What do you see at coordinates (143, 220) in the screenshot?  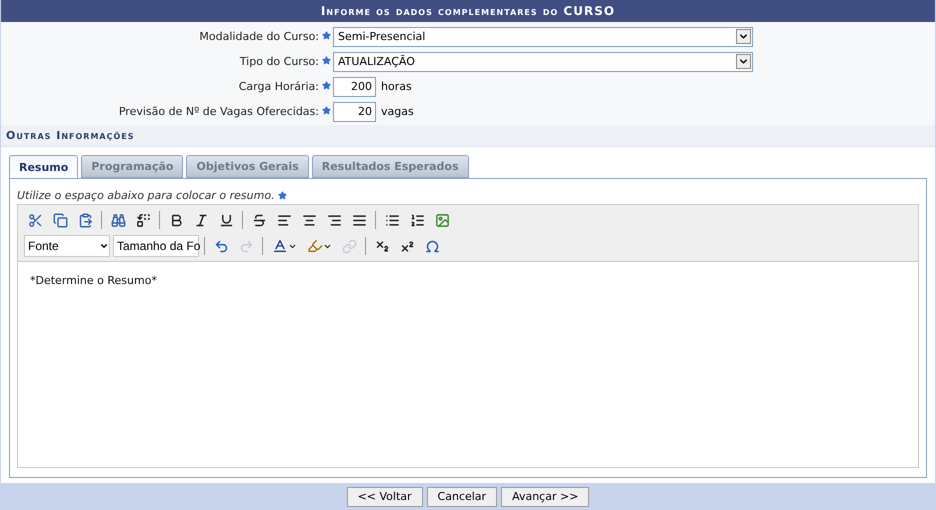 I see `replace-icon` at bounding box center [143, 220].